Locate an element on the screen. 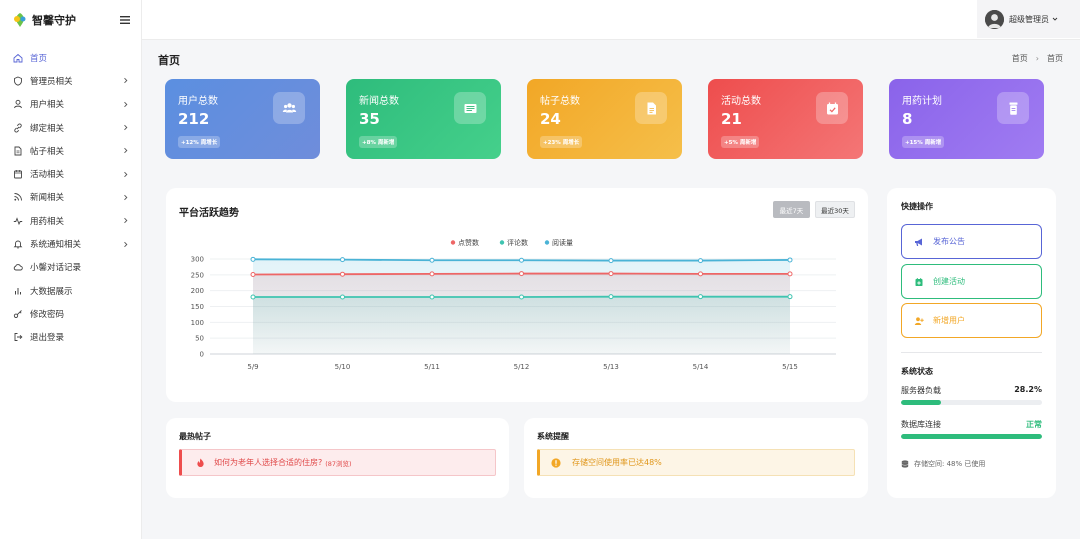  chevron-down-icon is located at coordinates (1055, 19).